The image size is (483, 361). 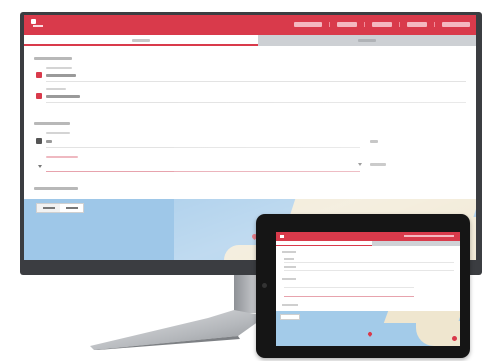 What do you see at coordinates (369, 262) in the screenshot?
I see `tablet-field-1-input` at bounding box center [369, 262].